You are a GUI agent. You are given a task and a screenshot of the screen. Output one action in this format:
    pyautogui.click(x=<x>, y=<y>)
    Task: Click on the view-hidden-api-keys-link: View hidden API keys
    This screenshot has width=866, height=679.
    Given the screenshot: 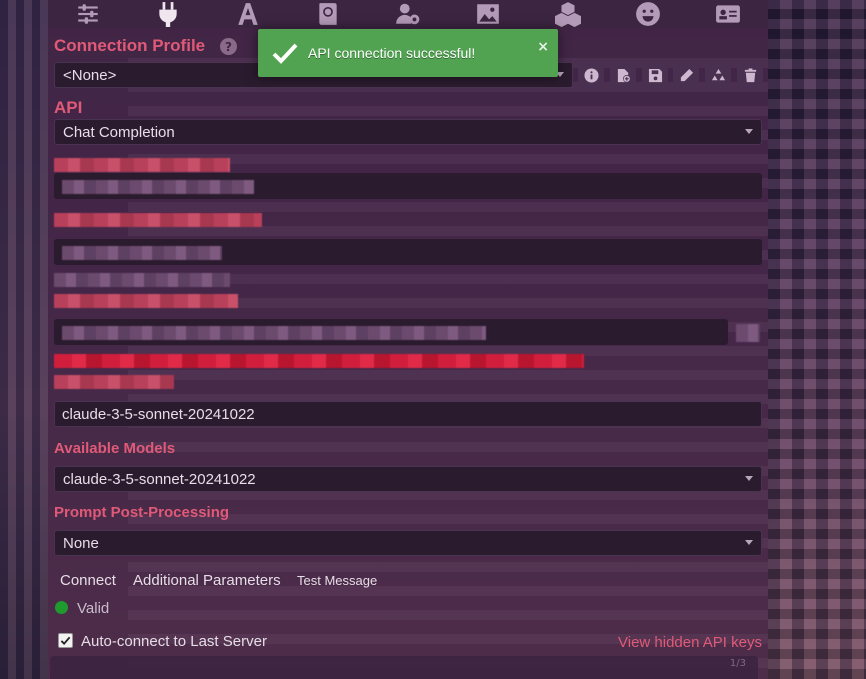 What is the action you would take?
    pyautogui.click(x=690, y=642)
    